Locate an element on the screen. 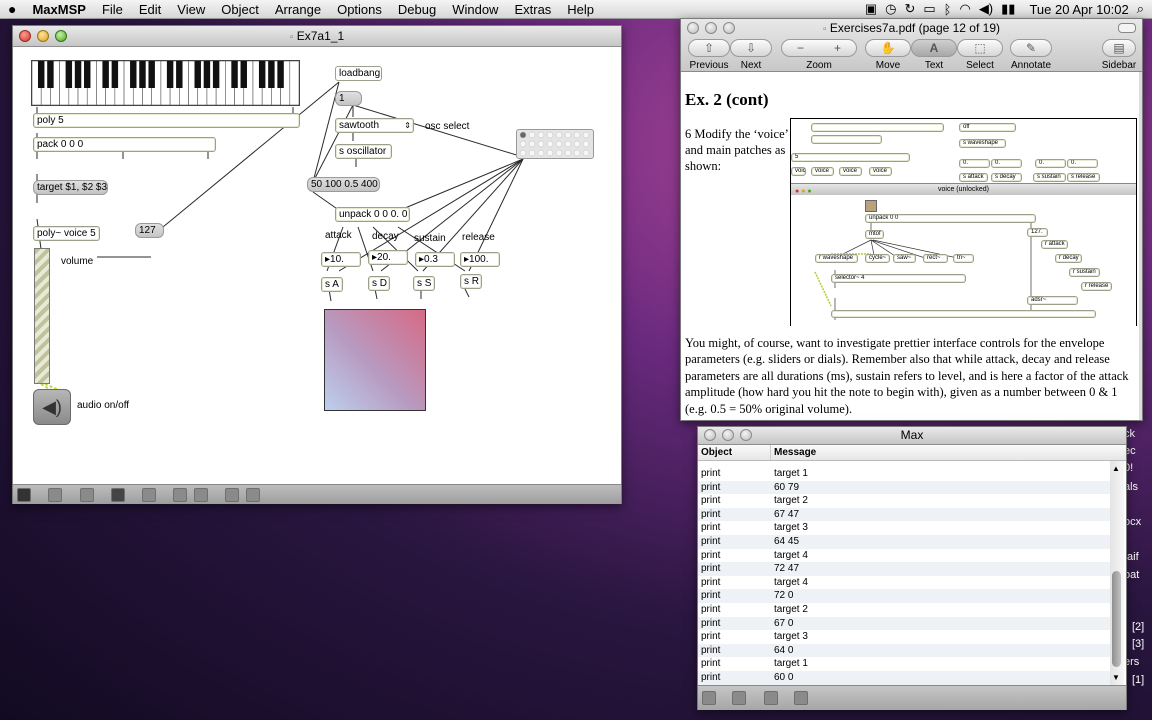 Image resolution: width=1152 pixels, height=720 pixels. menu-edit: Edit is located at coordinates (150, 9).